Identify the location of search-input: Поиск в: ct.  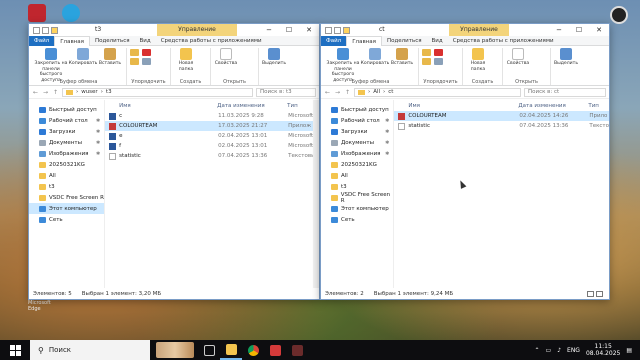
(565, 92).